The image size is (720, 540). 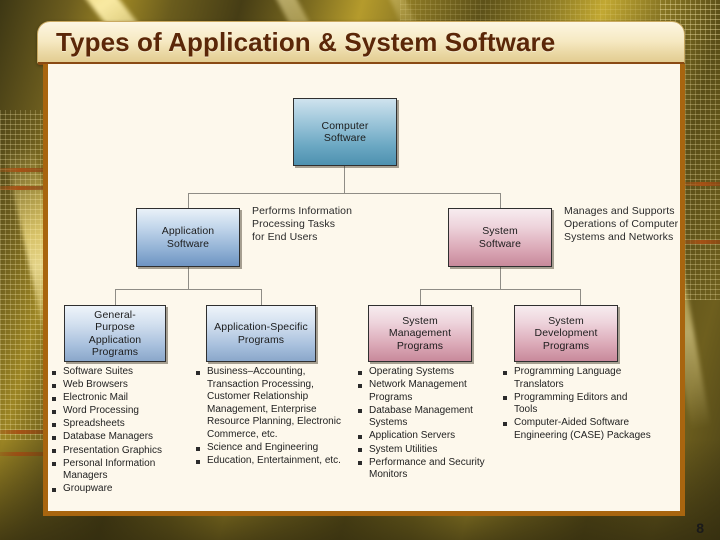 I want to click on list-item: Science and Engineering, so click(x=272, y=448).